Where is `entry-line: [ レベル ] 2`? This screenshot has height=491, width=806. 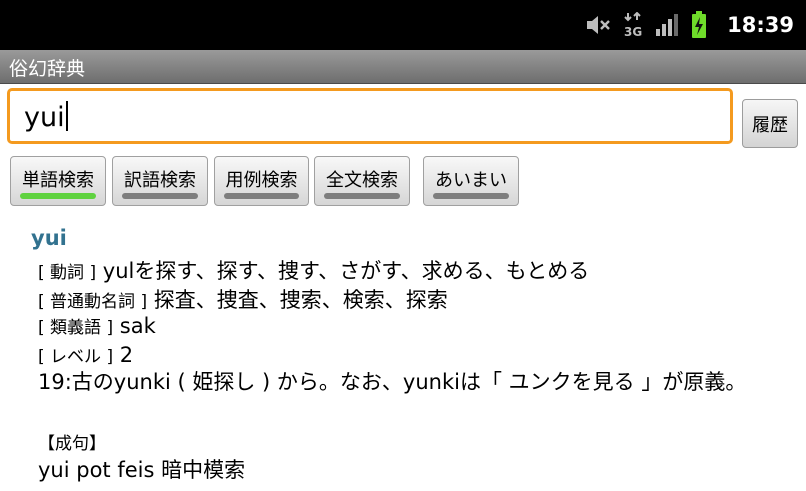
entry-line: [ レベル ] 2 is located at coordinates (85, 354).